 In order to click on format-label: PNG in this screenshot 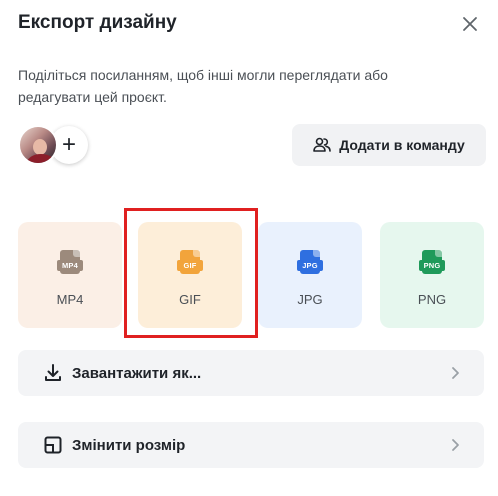, I will do `click(432, 299)`.